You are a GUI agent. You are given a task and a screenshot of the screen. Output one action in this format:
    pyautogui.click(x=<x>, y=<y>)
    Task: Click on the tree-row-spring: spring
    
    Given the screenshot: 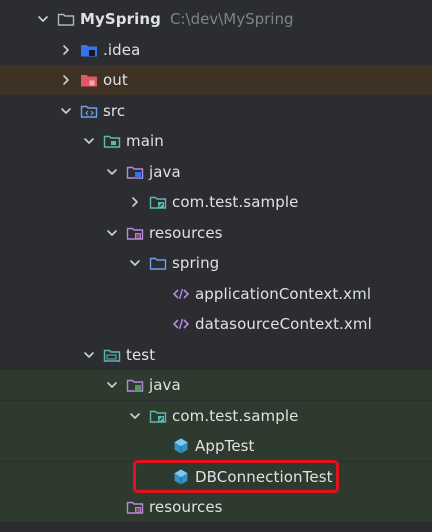 What is the action you would take?
    pyautogui.click(x=216, y=263)
    